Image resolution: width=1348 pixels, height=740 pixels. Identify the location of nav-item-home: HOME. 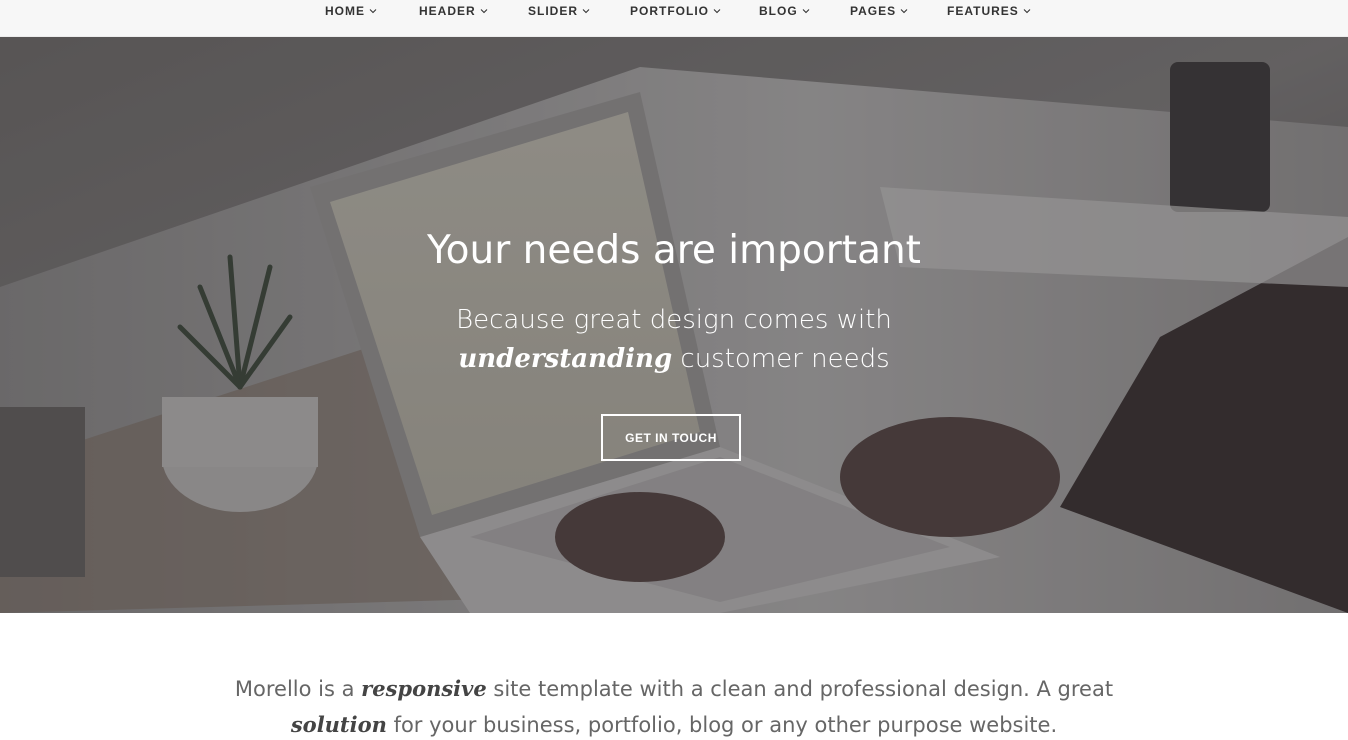
(351, 11).